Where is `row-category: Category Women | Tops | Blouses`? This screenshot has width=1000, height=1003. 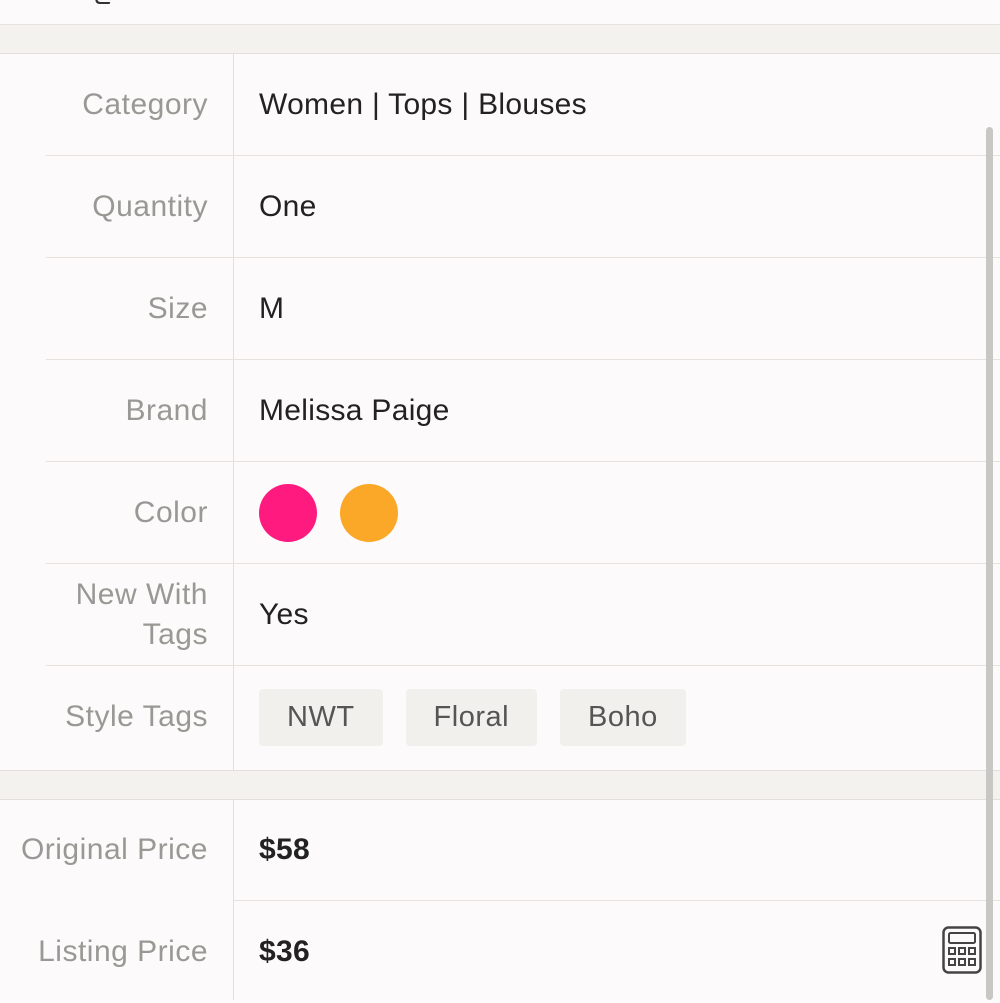 row-category: Category Women | Tops | Blouses is located at coordinates (500, 105).